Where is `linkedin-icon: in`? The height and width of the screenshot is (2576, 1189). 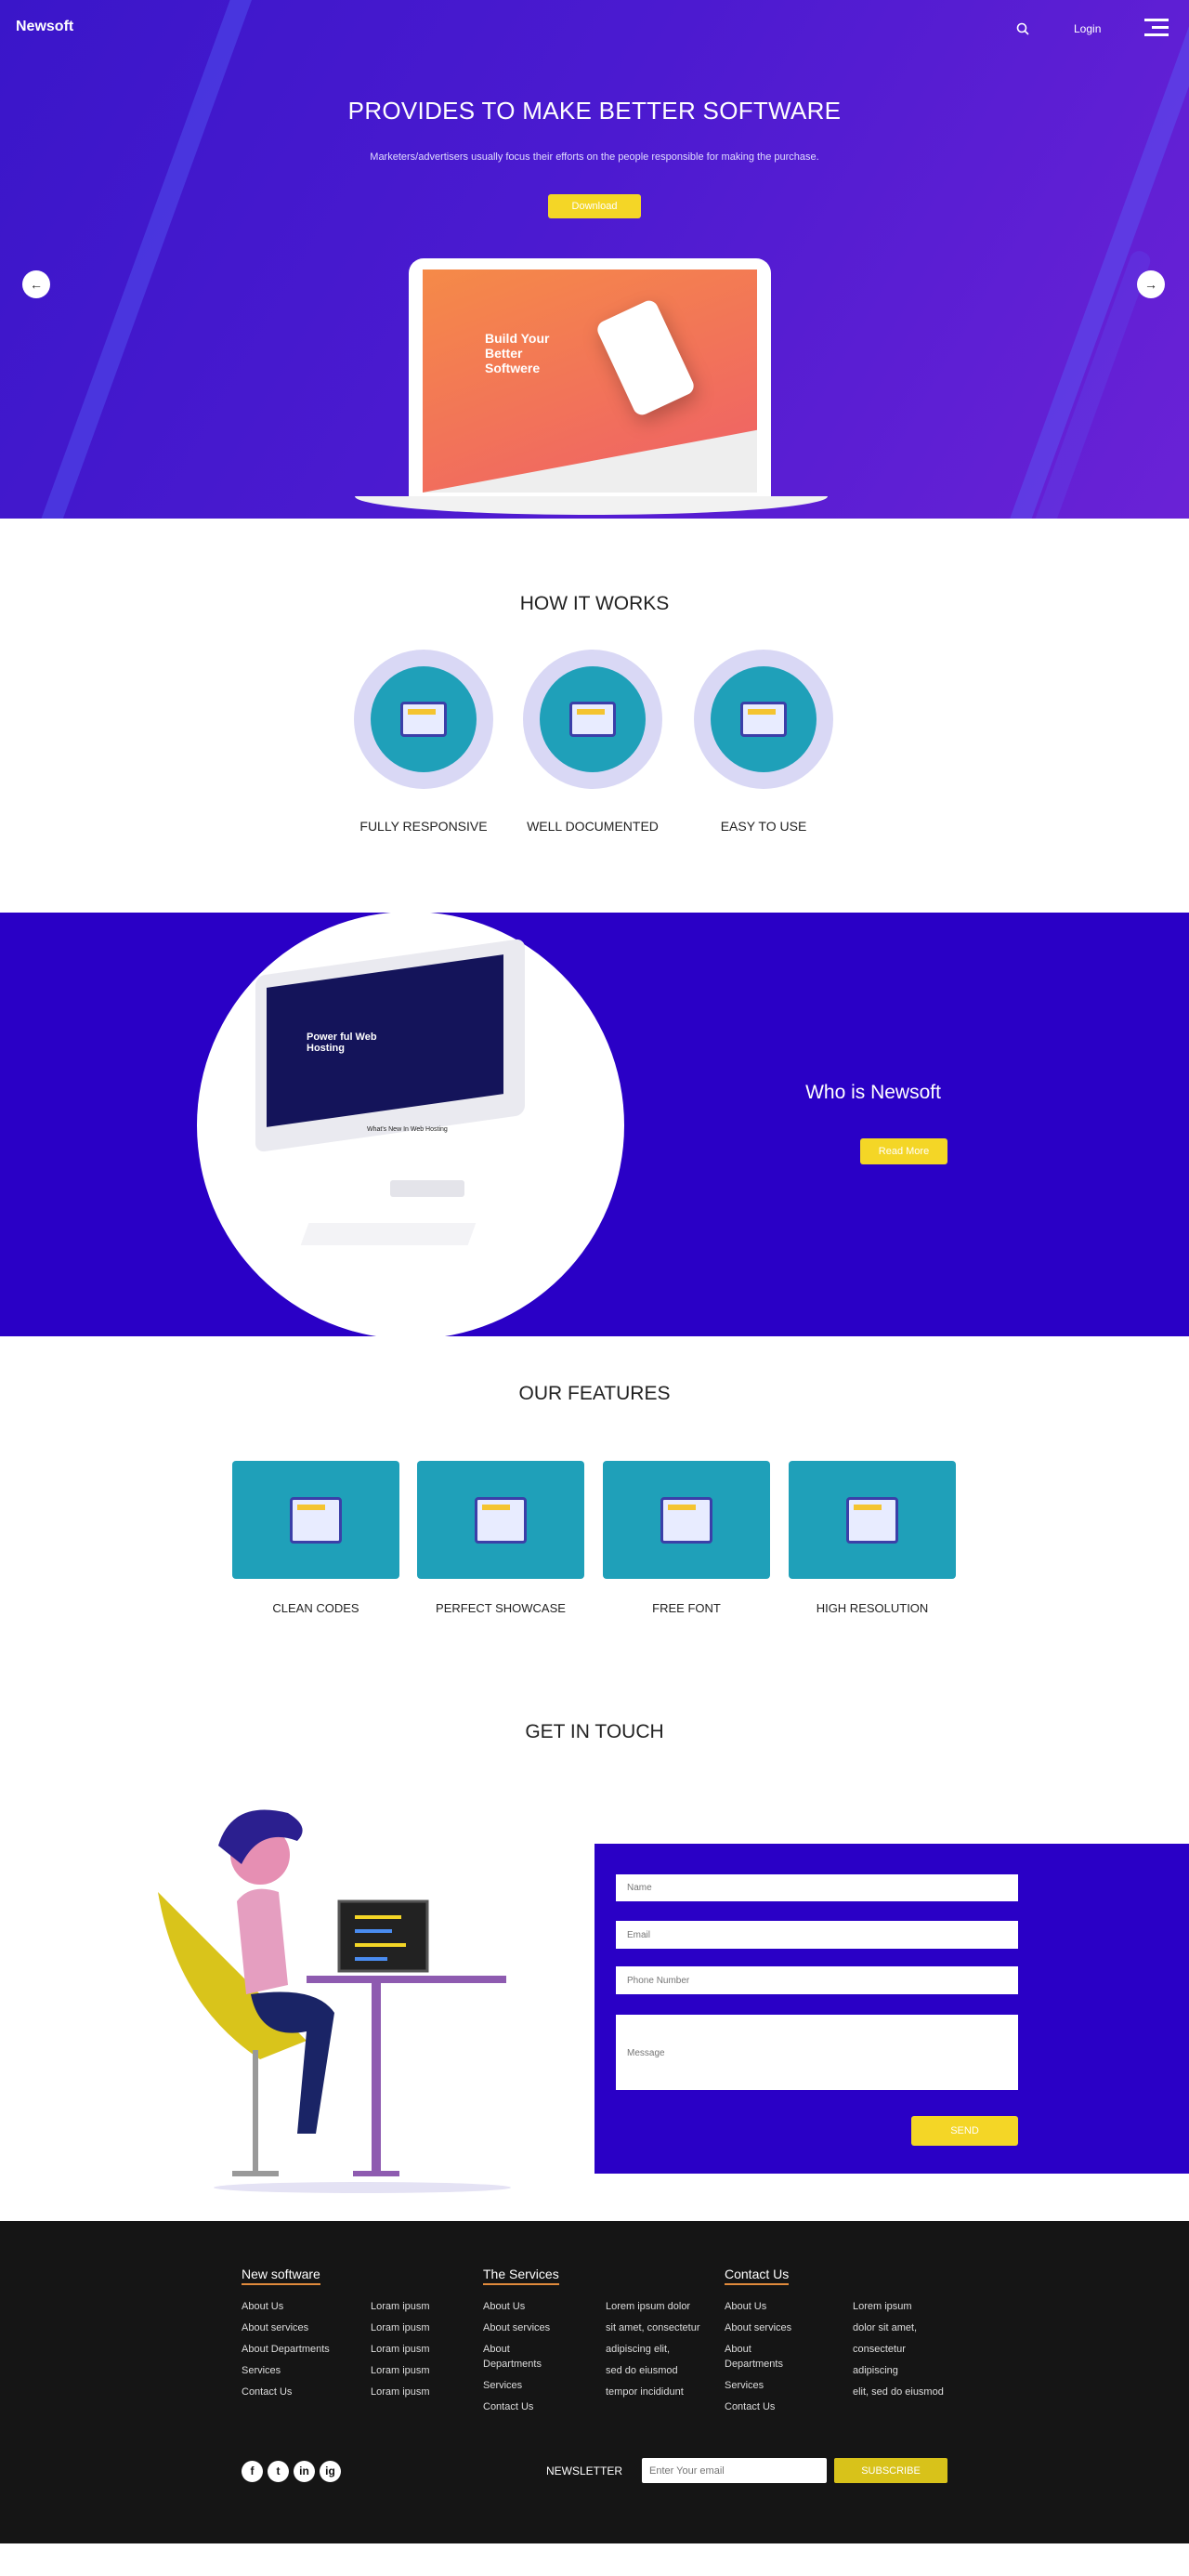 linkedin-icon: in is located at coordinates (304, 2471).